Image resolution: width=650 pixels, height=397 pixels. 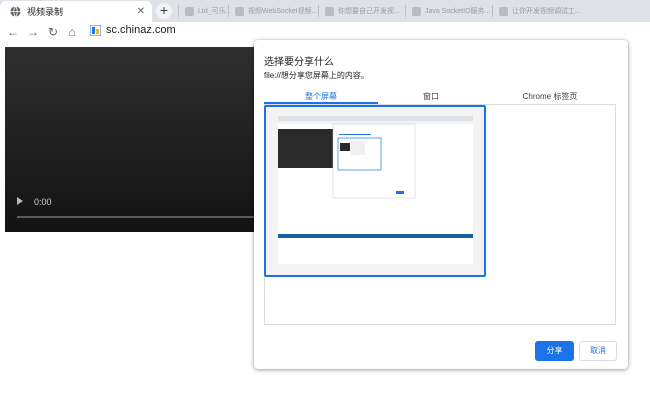 I want to click on cancel-button: 取消, so click(x=598, y=351).